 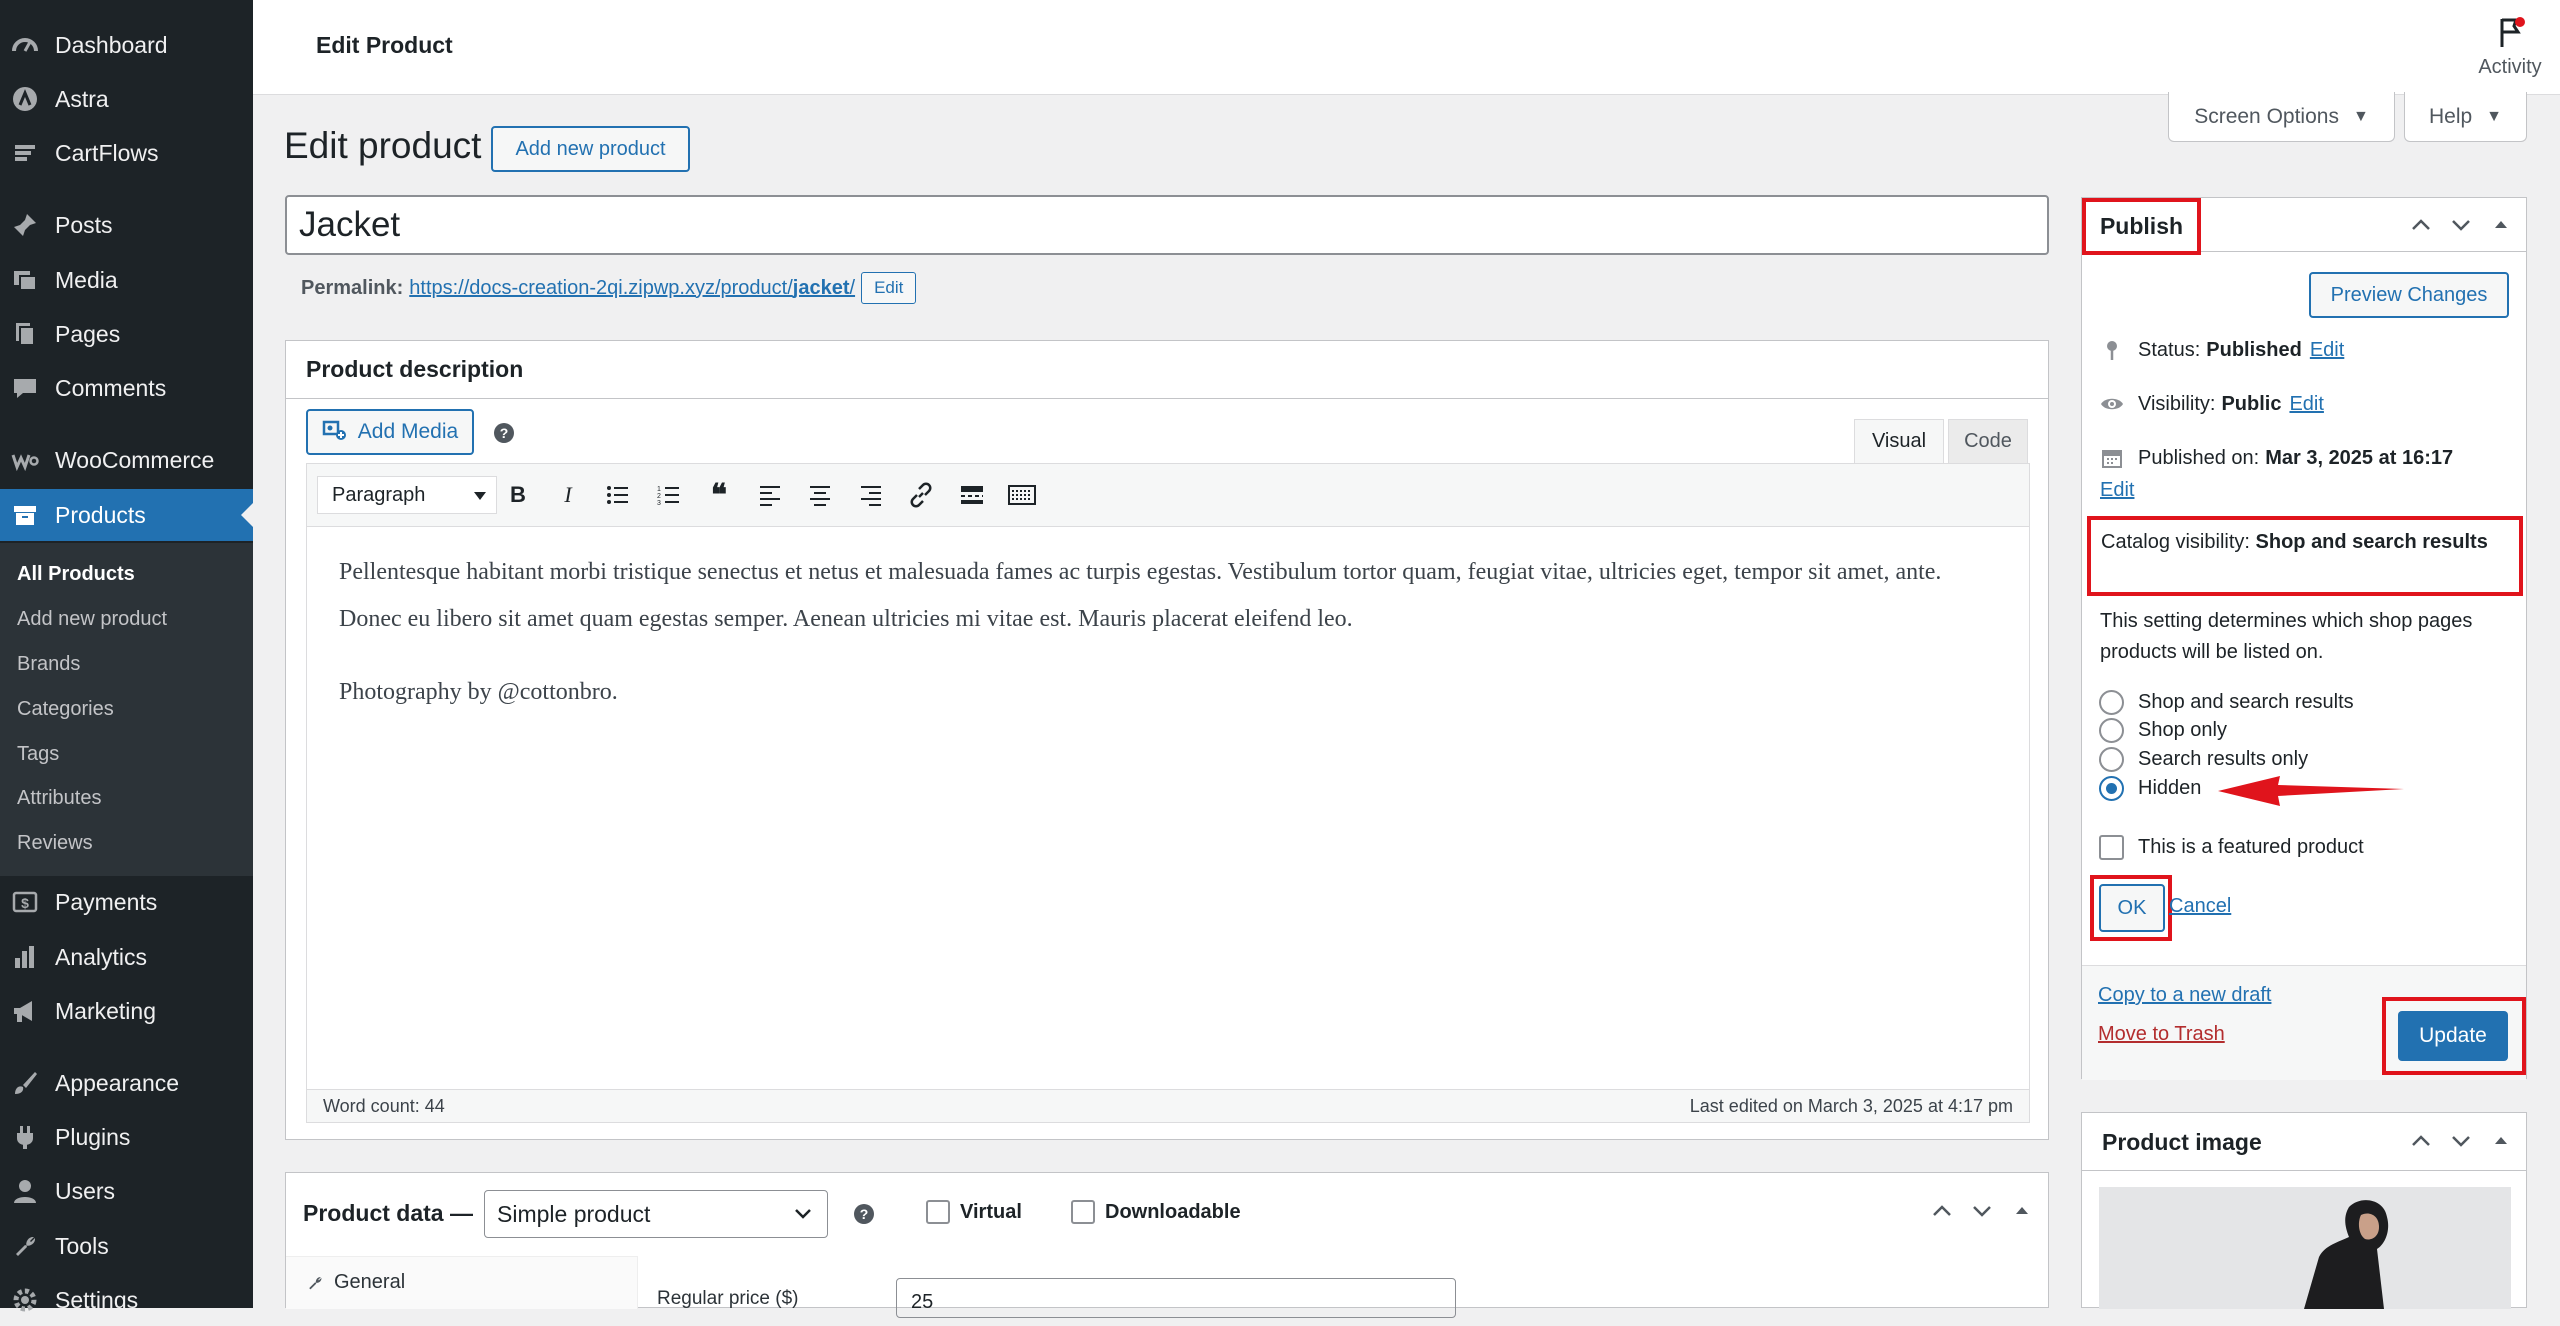 I want to click on add-new-product-button: Add new product, so click(x=590, y=149).